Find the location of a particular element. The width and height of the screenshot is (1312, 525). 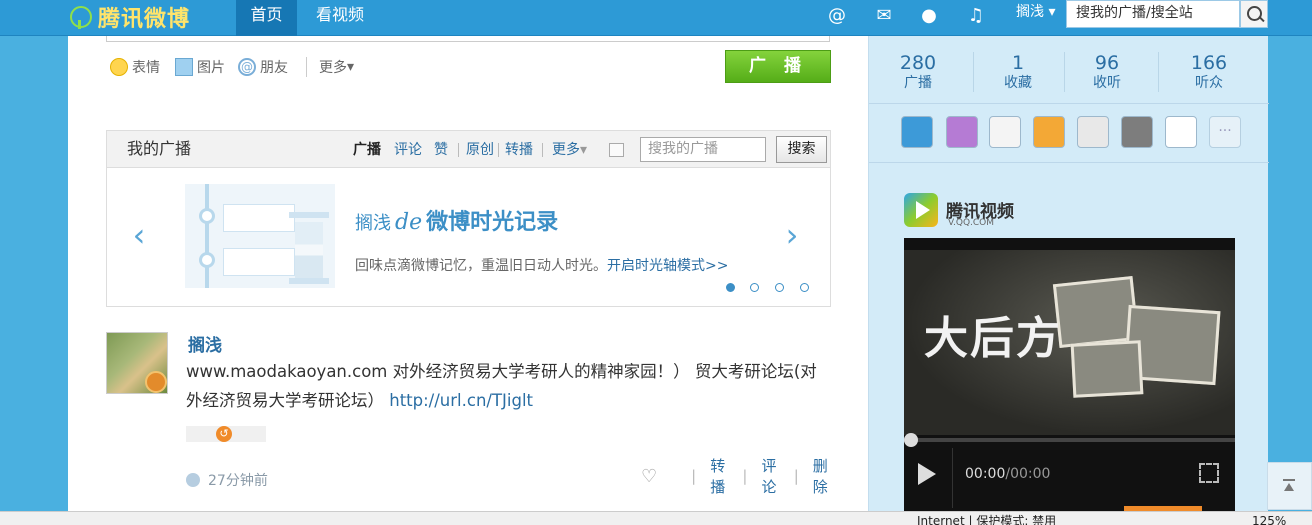

blank-app-icon is located at coordinates (1181, 132).